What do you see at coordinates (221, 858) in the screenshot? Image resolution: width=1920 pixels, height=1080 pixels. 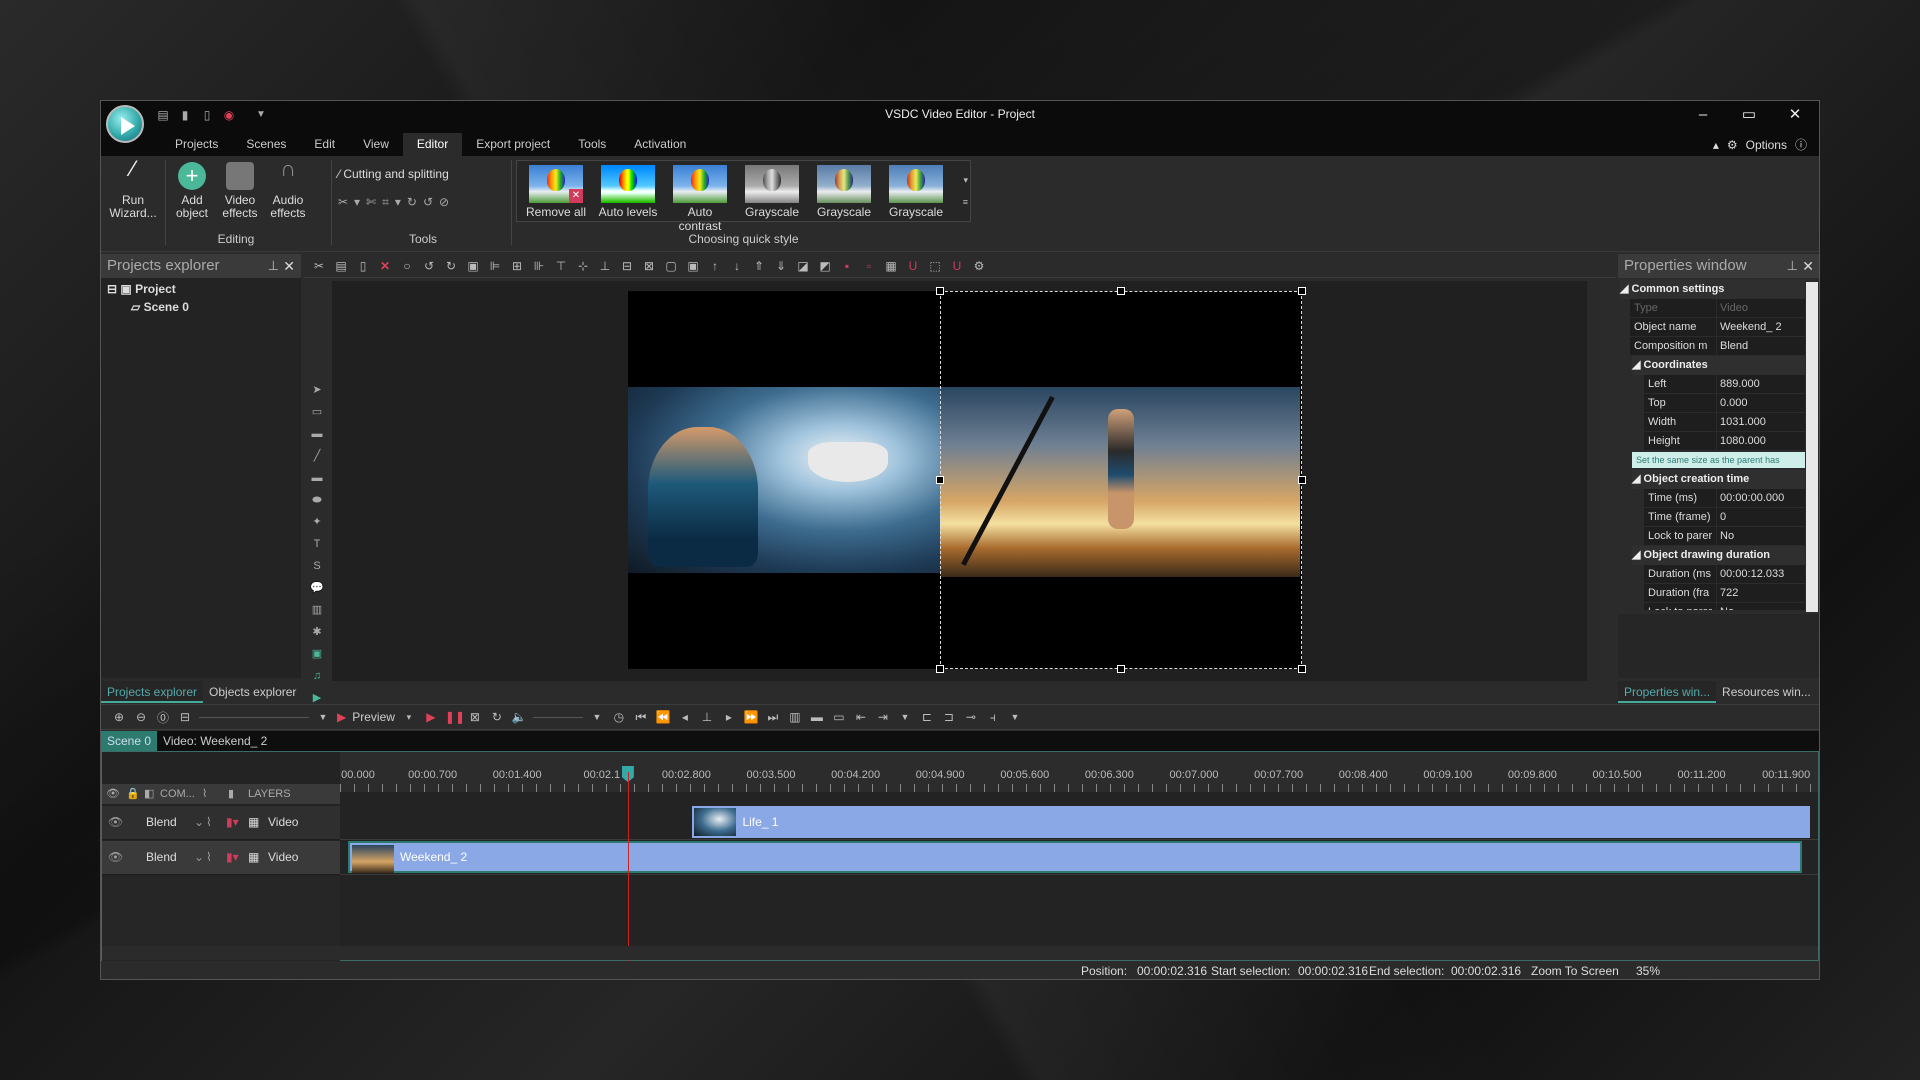 I see `layer-row-2: 👁 Blend ⌄ ⌇ ▮▾ ▦ Video` at bounding box center [221, 858].